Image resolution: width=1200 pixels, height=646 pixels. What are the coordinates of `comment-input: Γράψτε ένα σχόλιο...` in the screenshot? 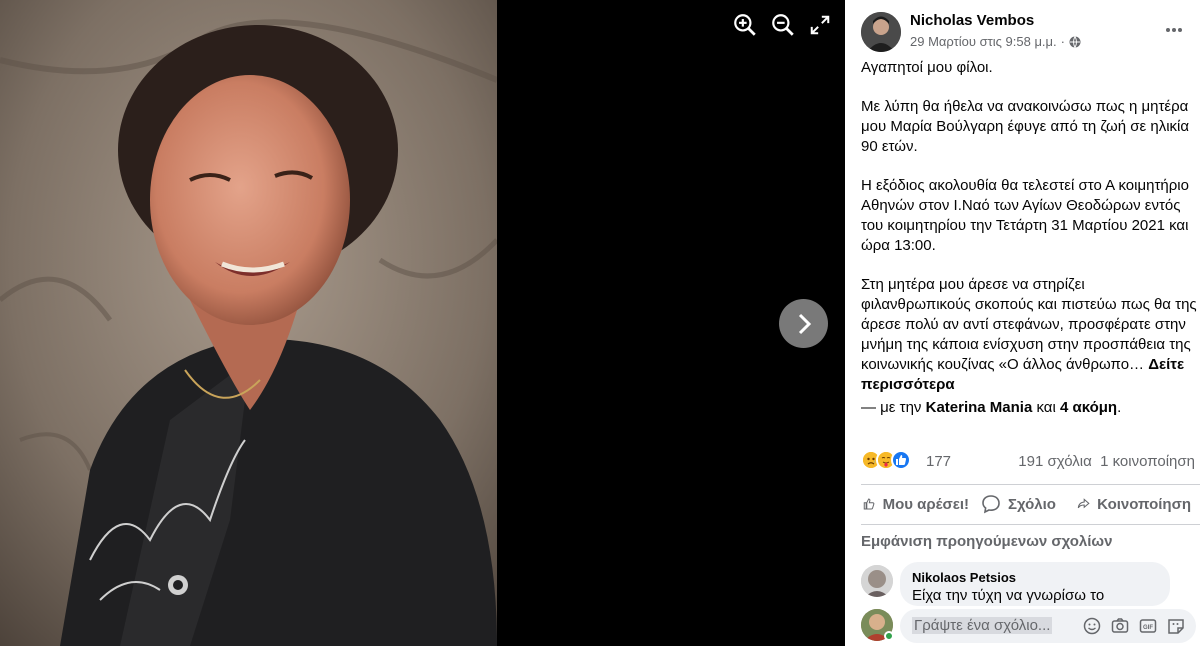 It's located at (982, 625).